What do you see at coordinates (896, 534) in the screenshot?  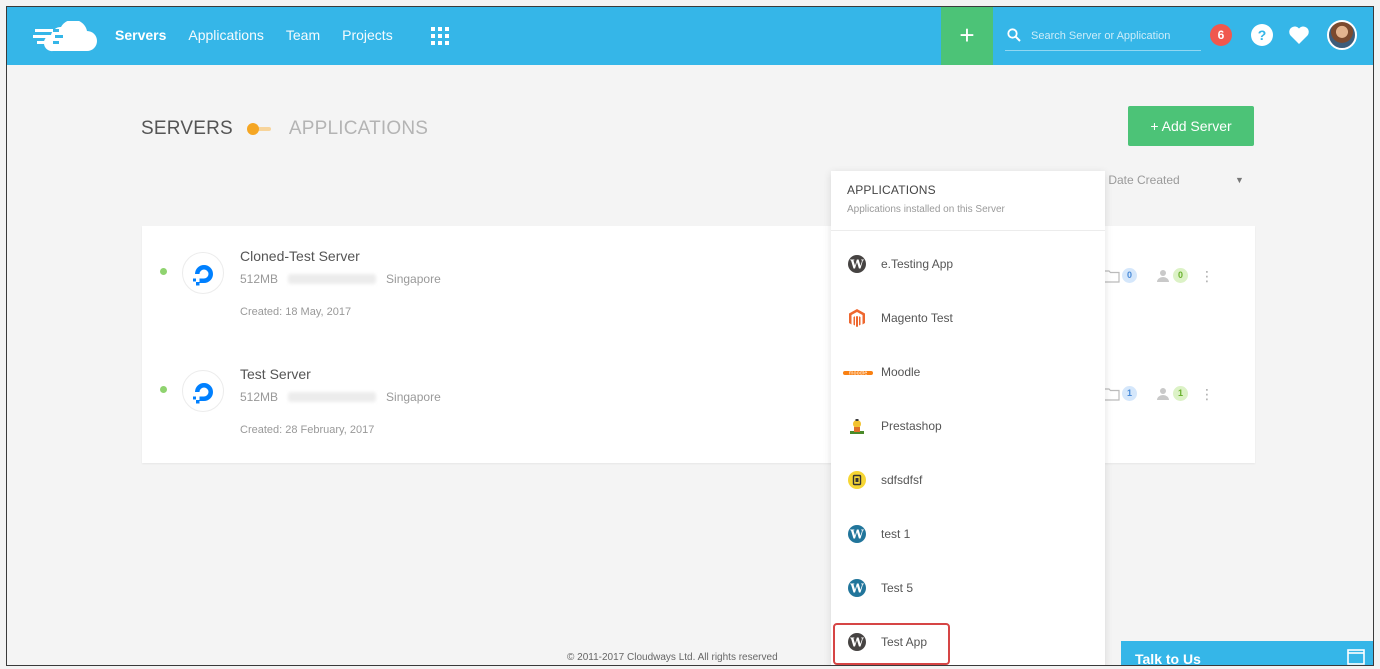 I see `app-item-label: test 1` at bounding box center [896, 534].